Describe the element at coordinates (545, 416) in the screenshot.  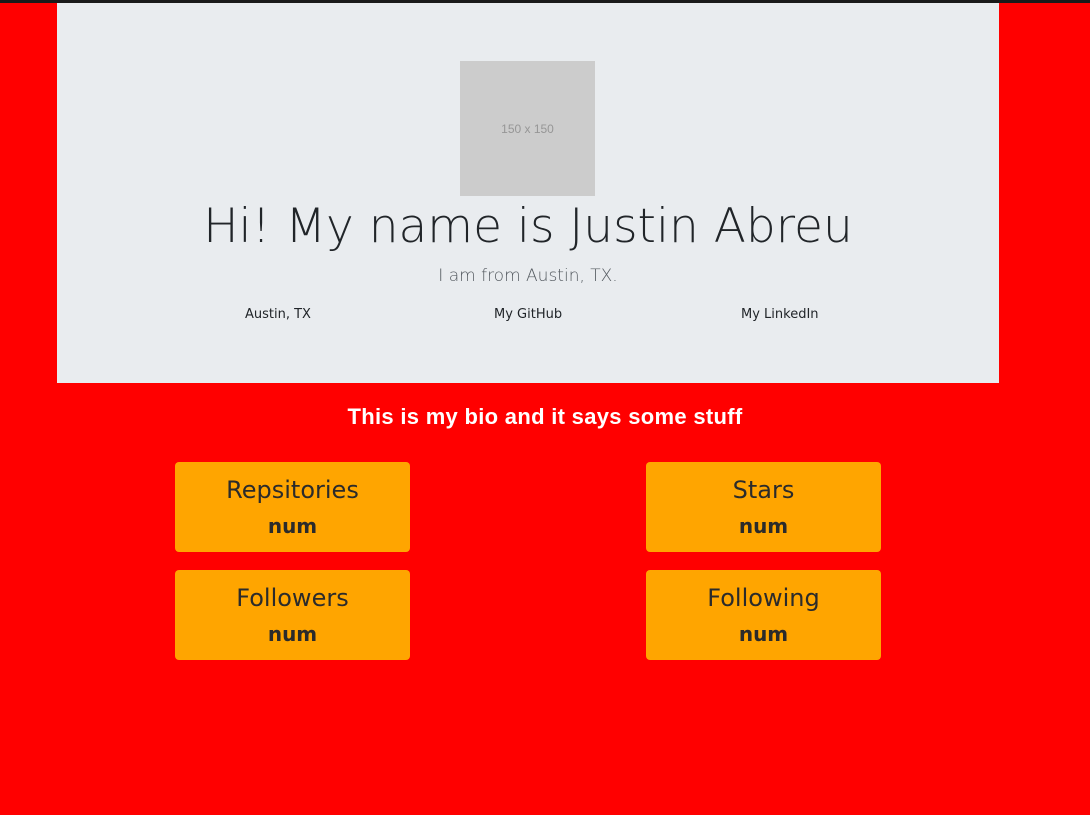
I see `bio-text: This is my bio and it says some stuff` at that location.